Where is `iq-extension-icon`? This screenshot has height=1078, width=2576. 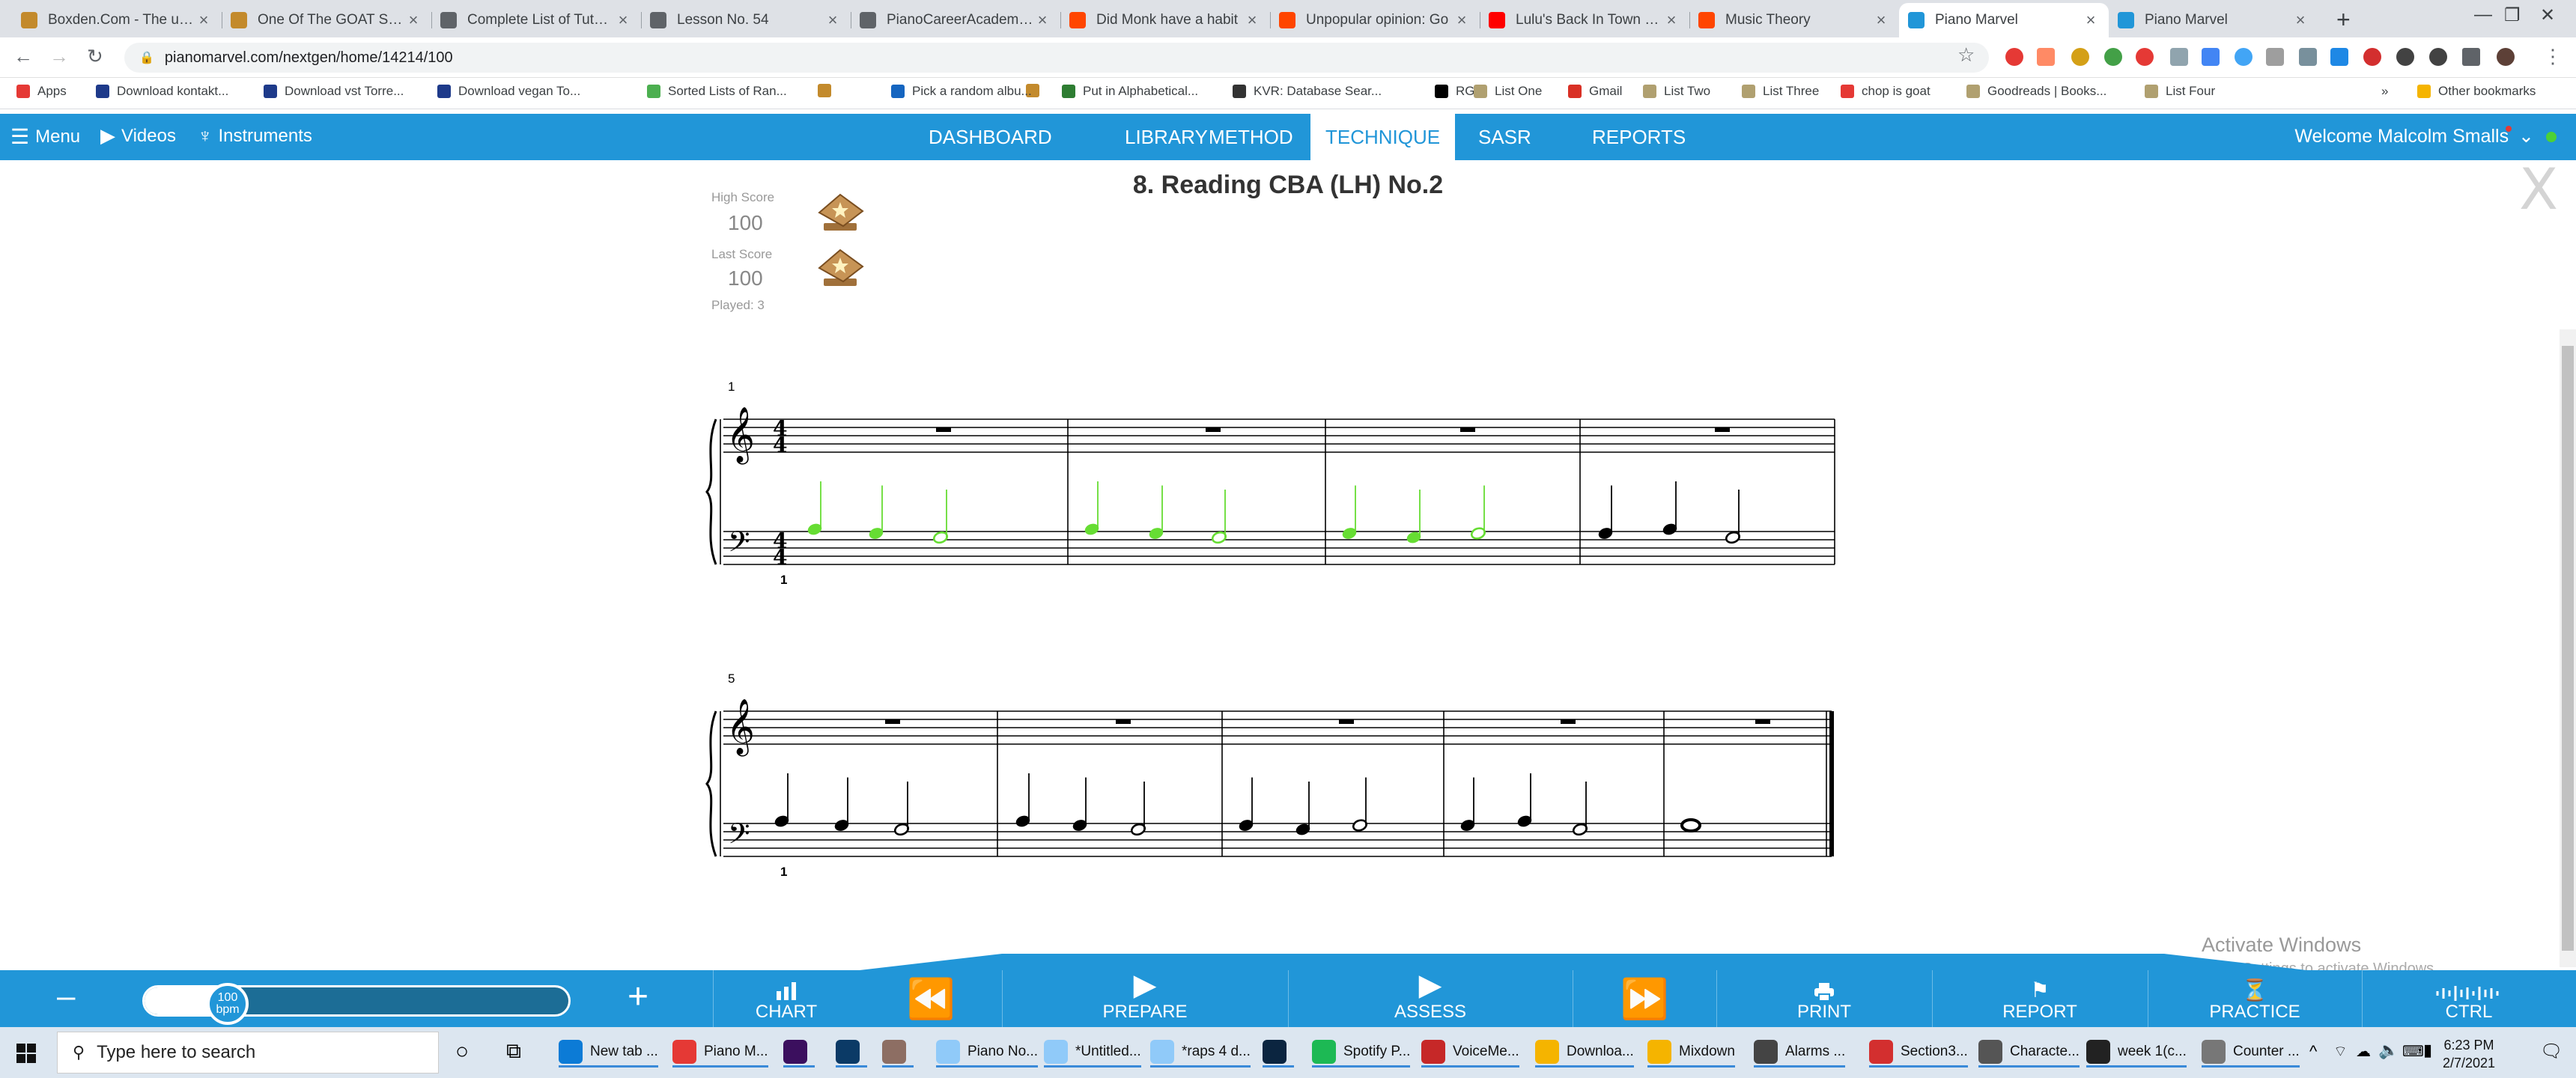
iq-extension-icon is located at coordinates (2339, 57).